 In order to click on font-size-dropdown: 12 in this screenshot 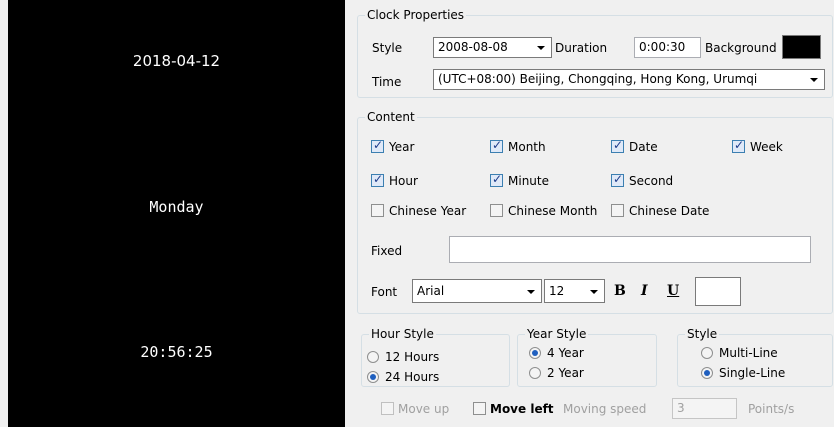, I will do `click(574, 291)`.